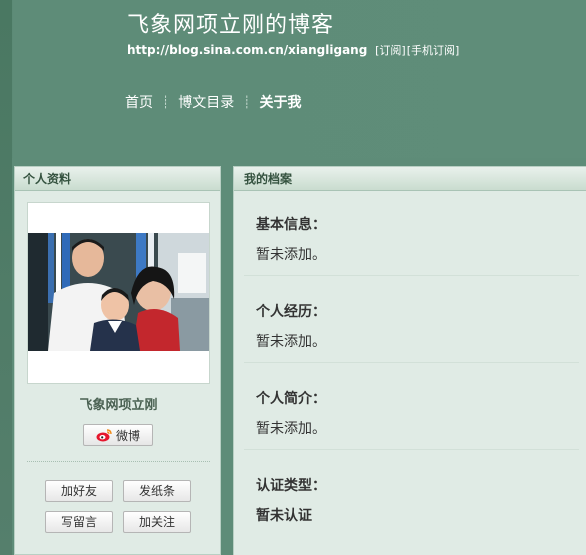 The width and height of the screenshot is (586, 555). I want to click on divider, so click(118, 461).